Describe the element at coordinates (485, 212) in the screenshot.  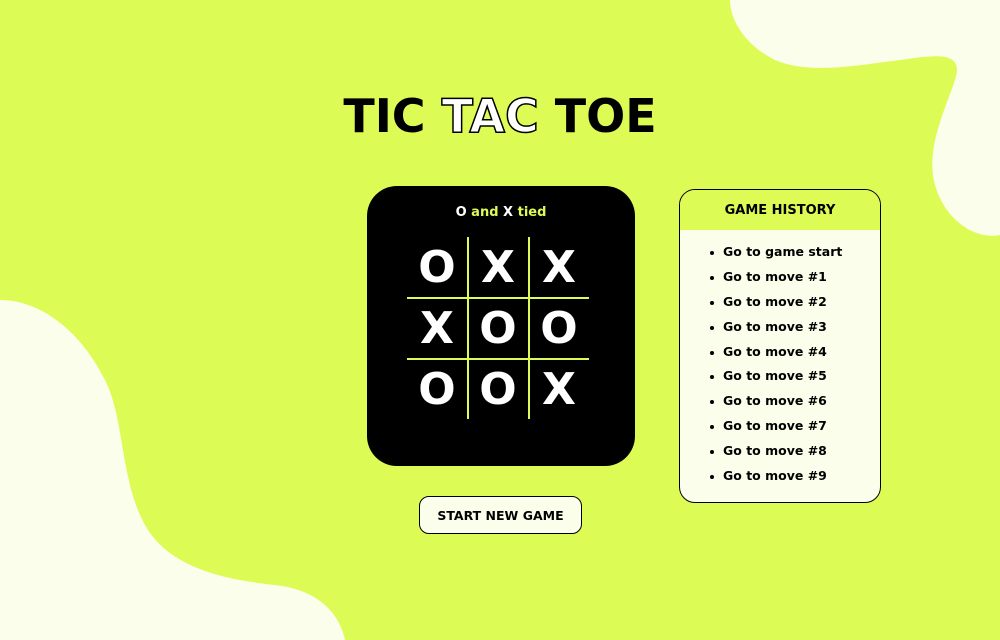
I see `status-connector: and` at that location.